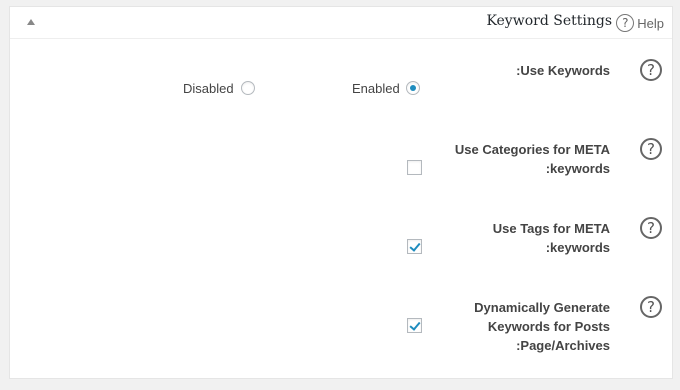 This screenshot has height=390, width=680. I want to click on panel-title: Keyword Settings, so click(549, 21).